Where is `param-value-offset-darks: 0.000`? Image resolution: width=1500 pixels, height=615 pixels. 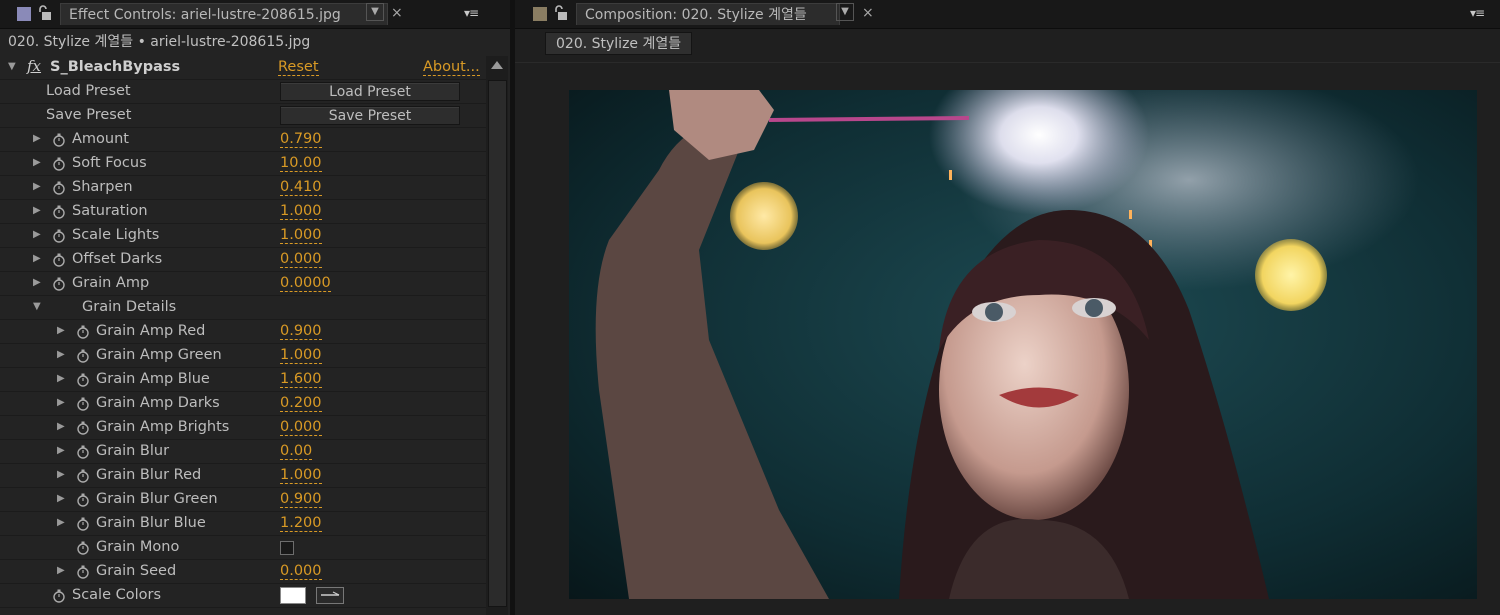 param-value-offset-darks: 0.000 is located at coordinates (301, 259).